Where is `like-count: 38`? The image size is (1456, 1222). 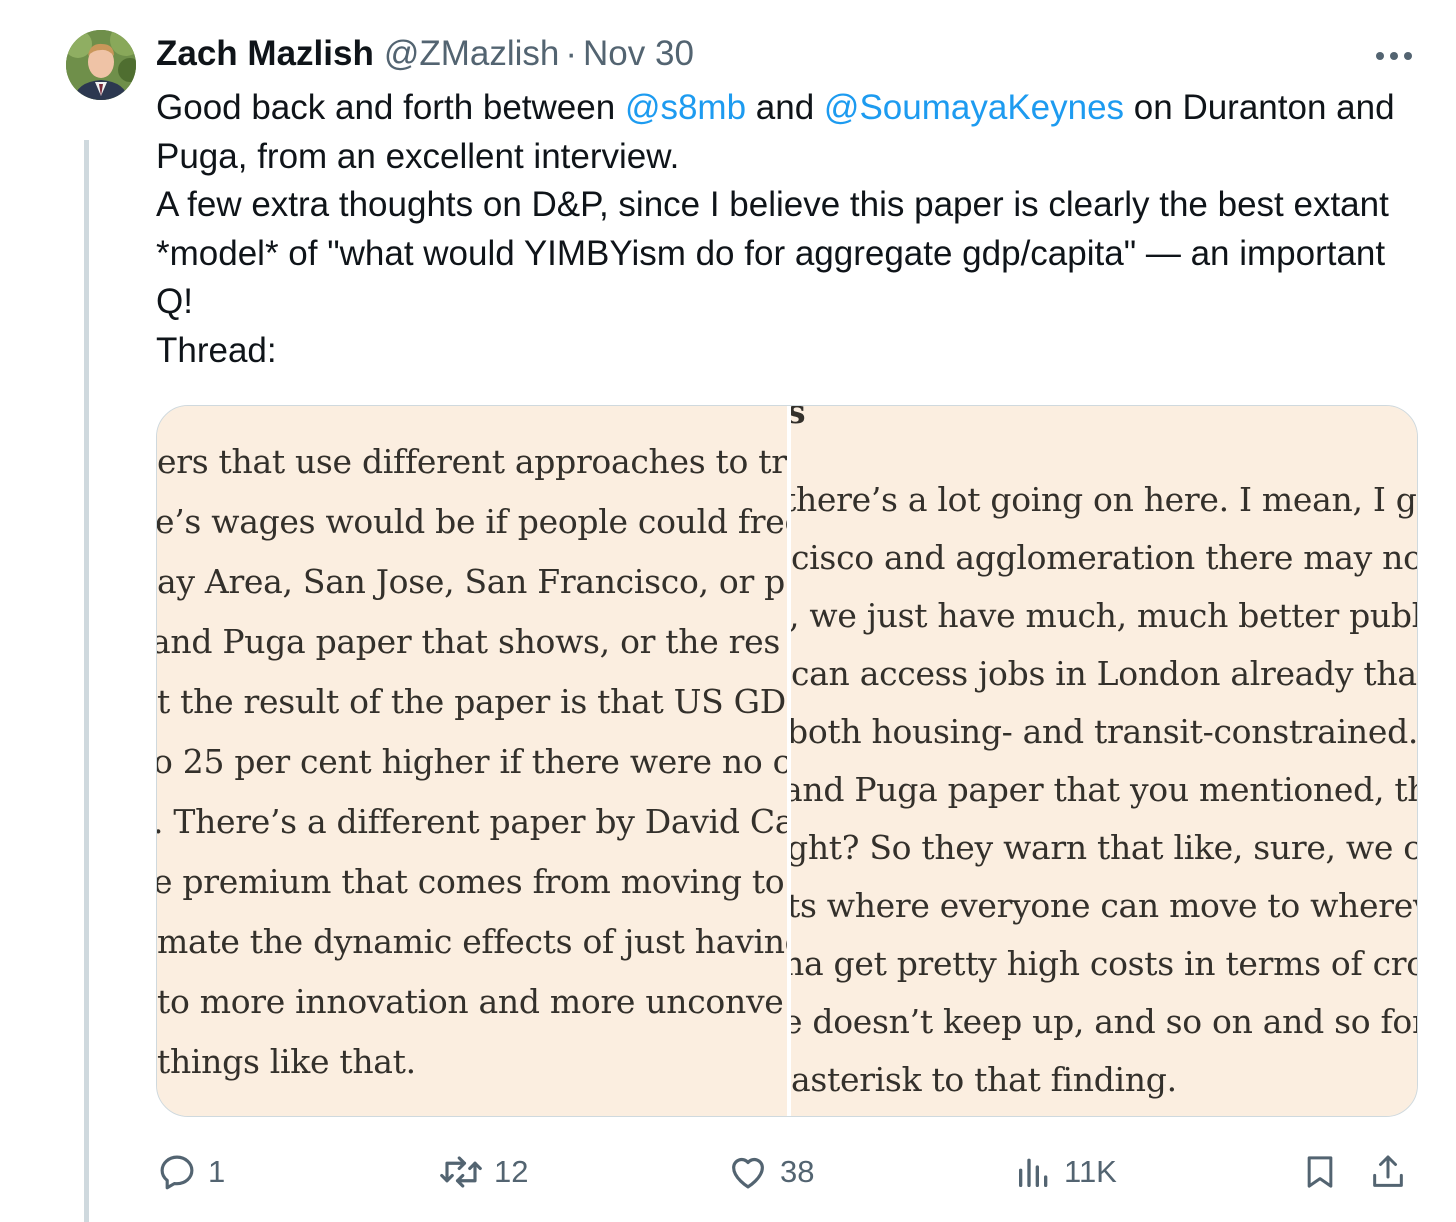 like-count: 38 is located at coordinates (797, 1171).